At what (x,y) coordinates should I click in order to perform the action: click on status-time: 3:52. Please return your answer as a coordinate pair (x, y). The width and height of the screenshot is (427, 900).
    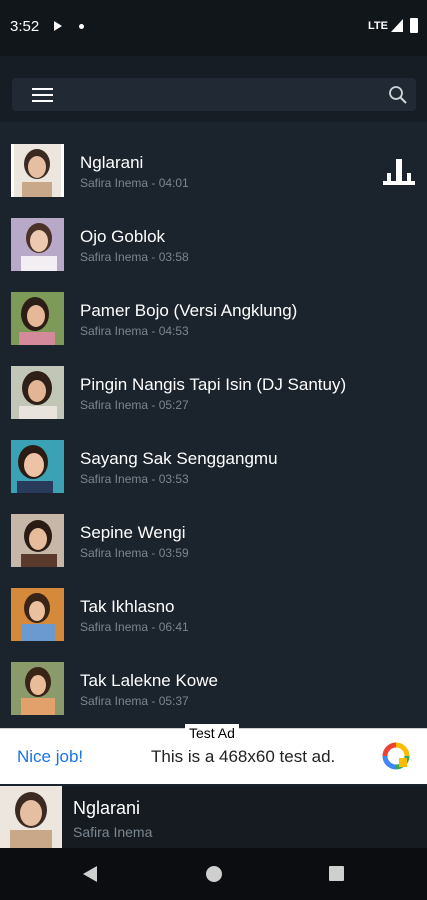
    Looking at the image, I should click on (25, 26).